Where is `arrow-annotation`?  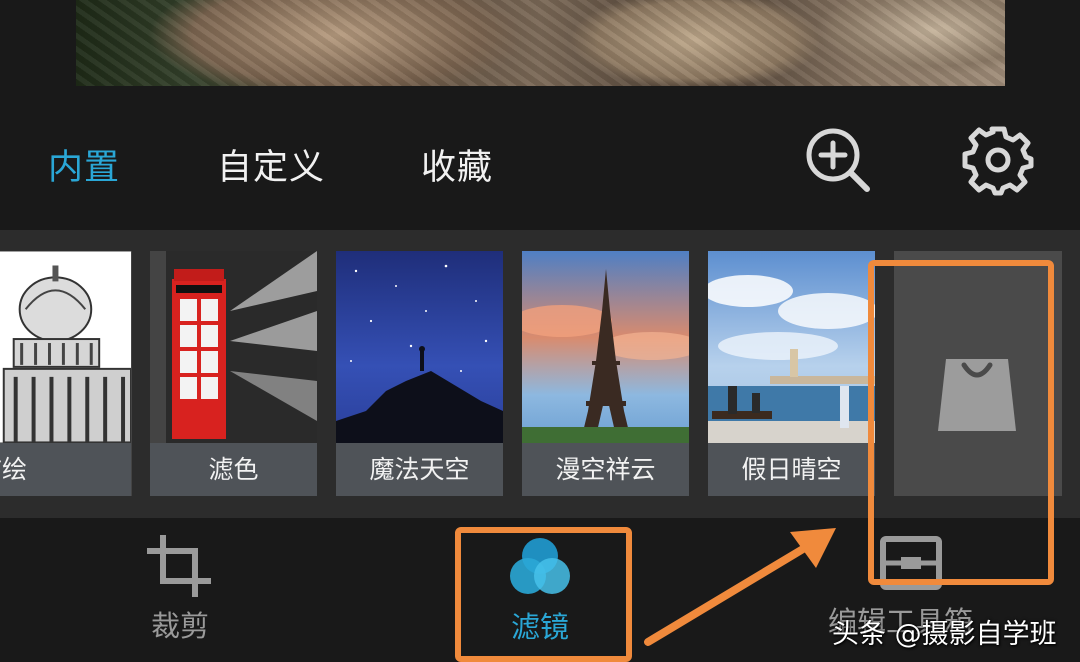
arrow-annotation is located at coordinates (740, 587).